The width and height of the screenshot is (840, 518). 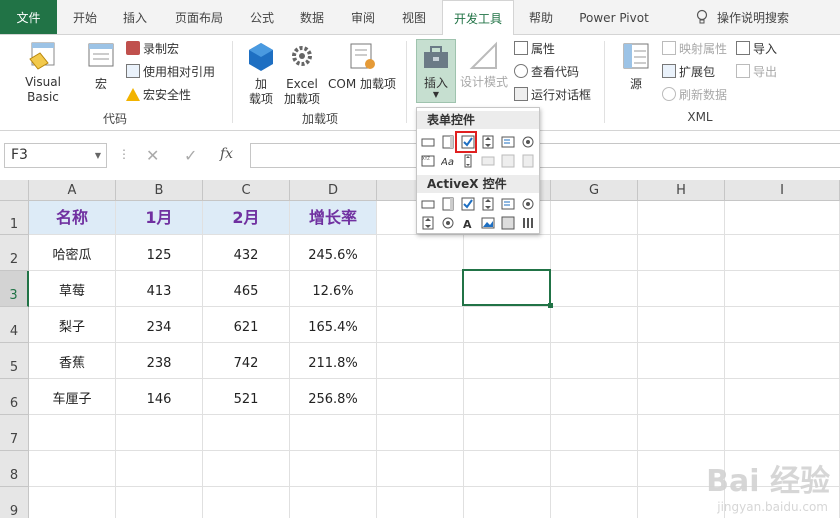 What do you see at coordinates (72, 325) in the screenshot?
I see `data-cell: 梨子` at bounding box center [72, 325].